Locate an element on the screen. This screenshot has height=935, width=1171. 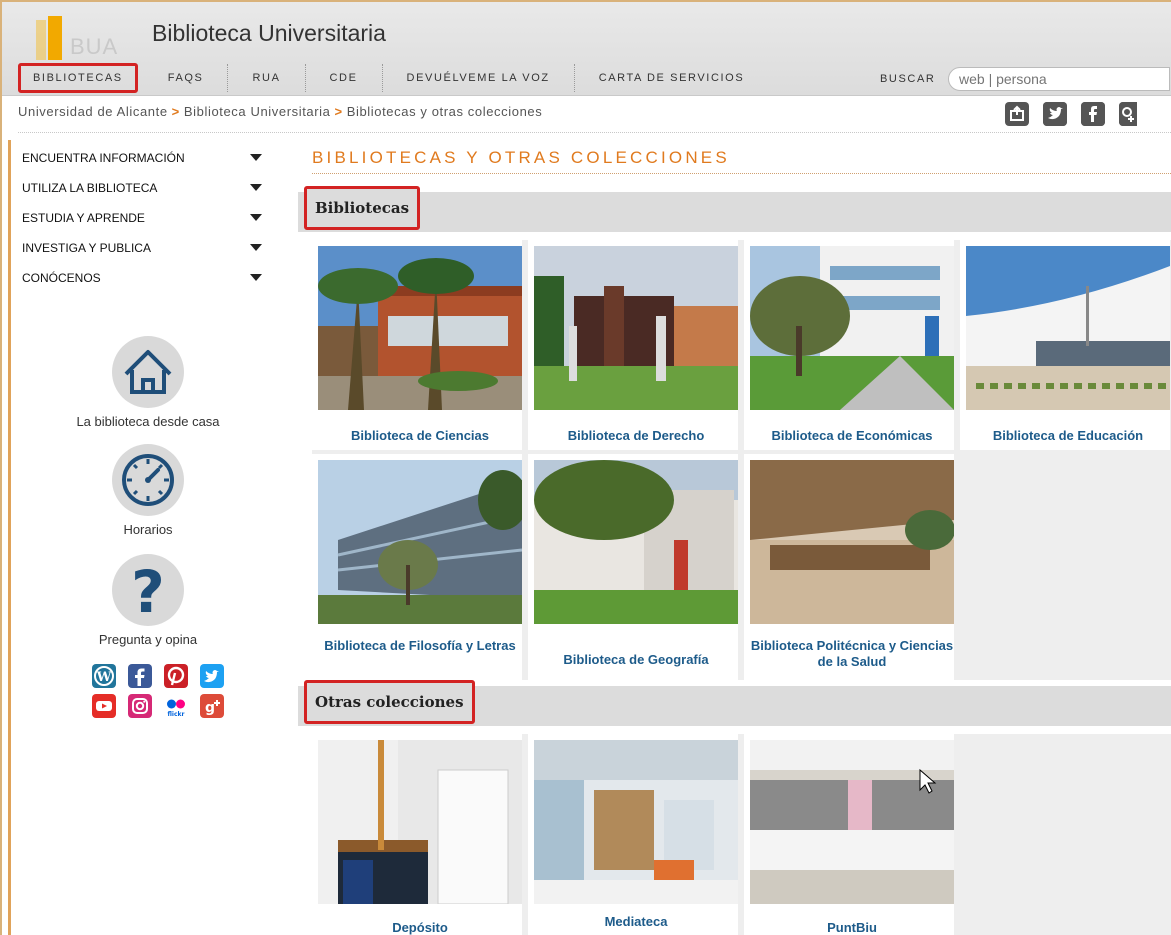
instagram-icon is located at coordinates (140, 706).